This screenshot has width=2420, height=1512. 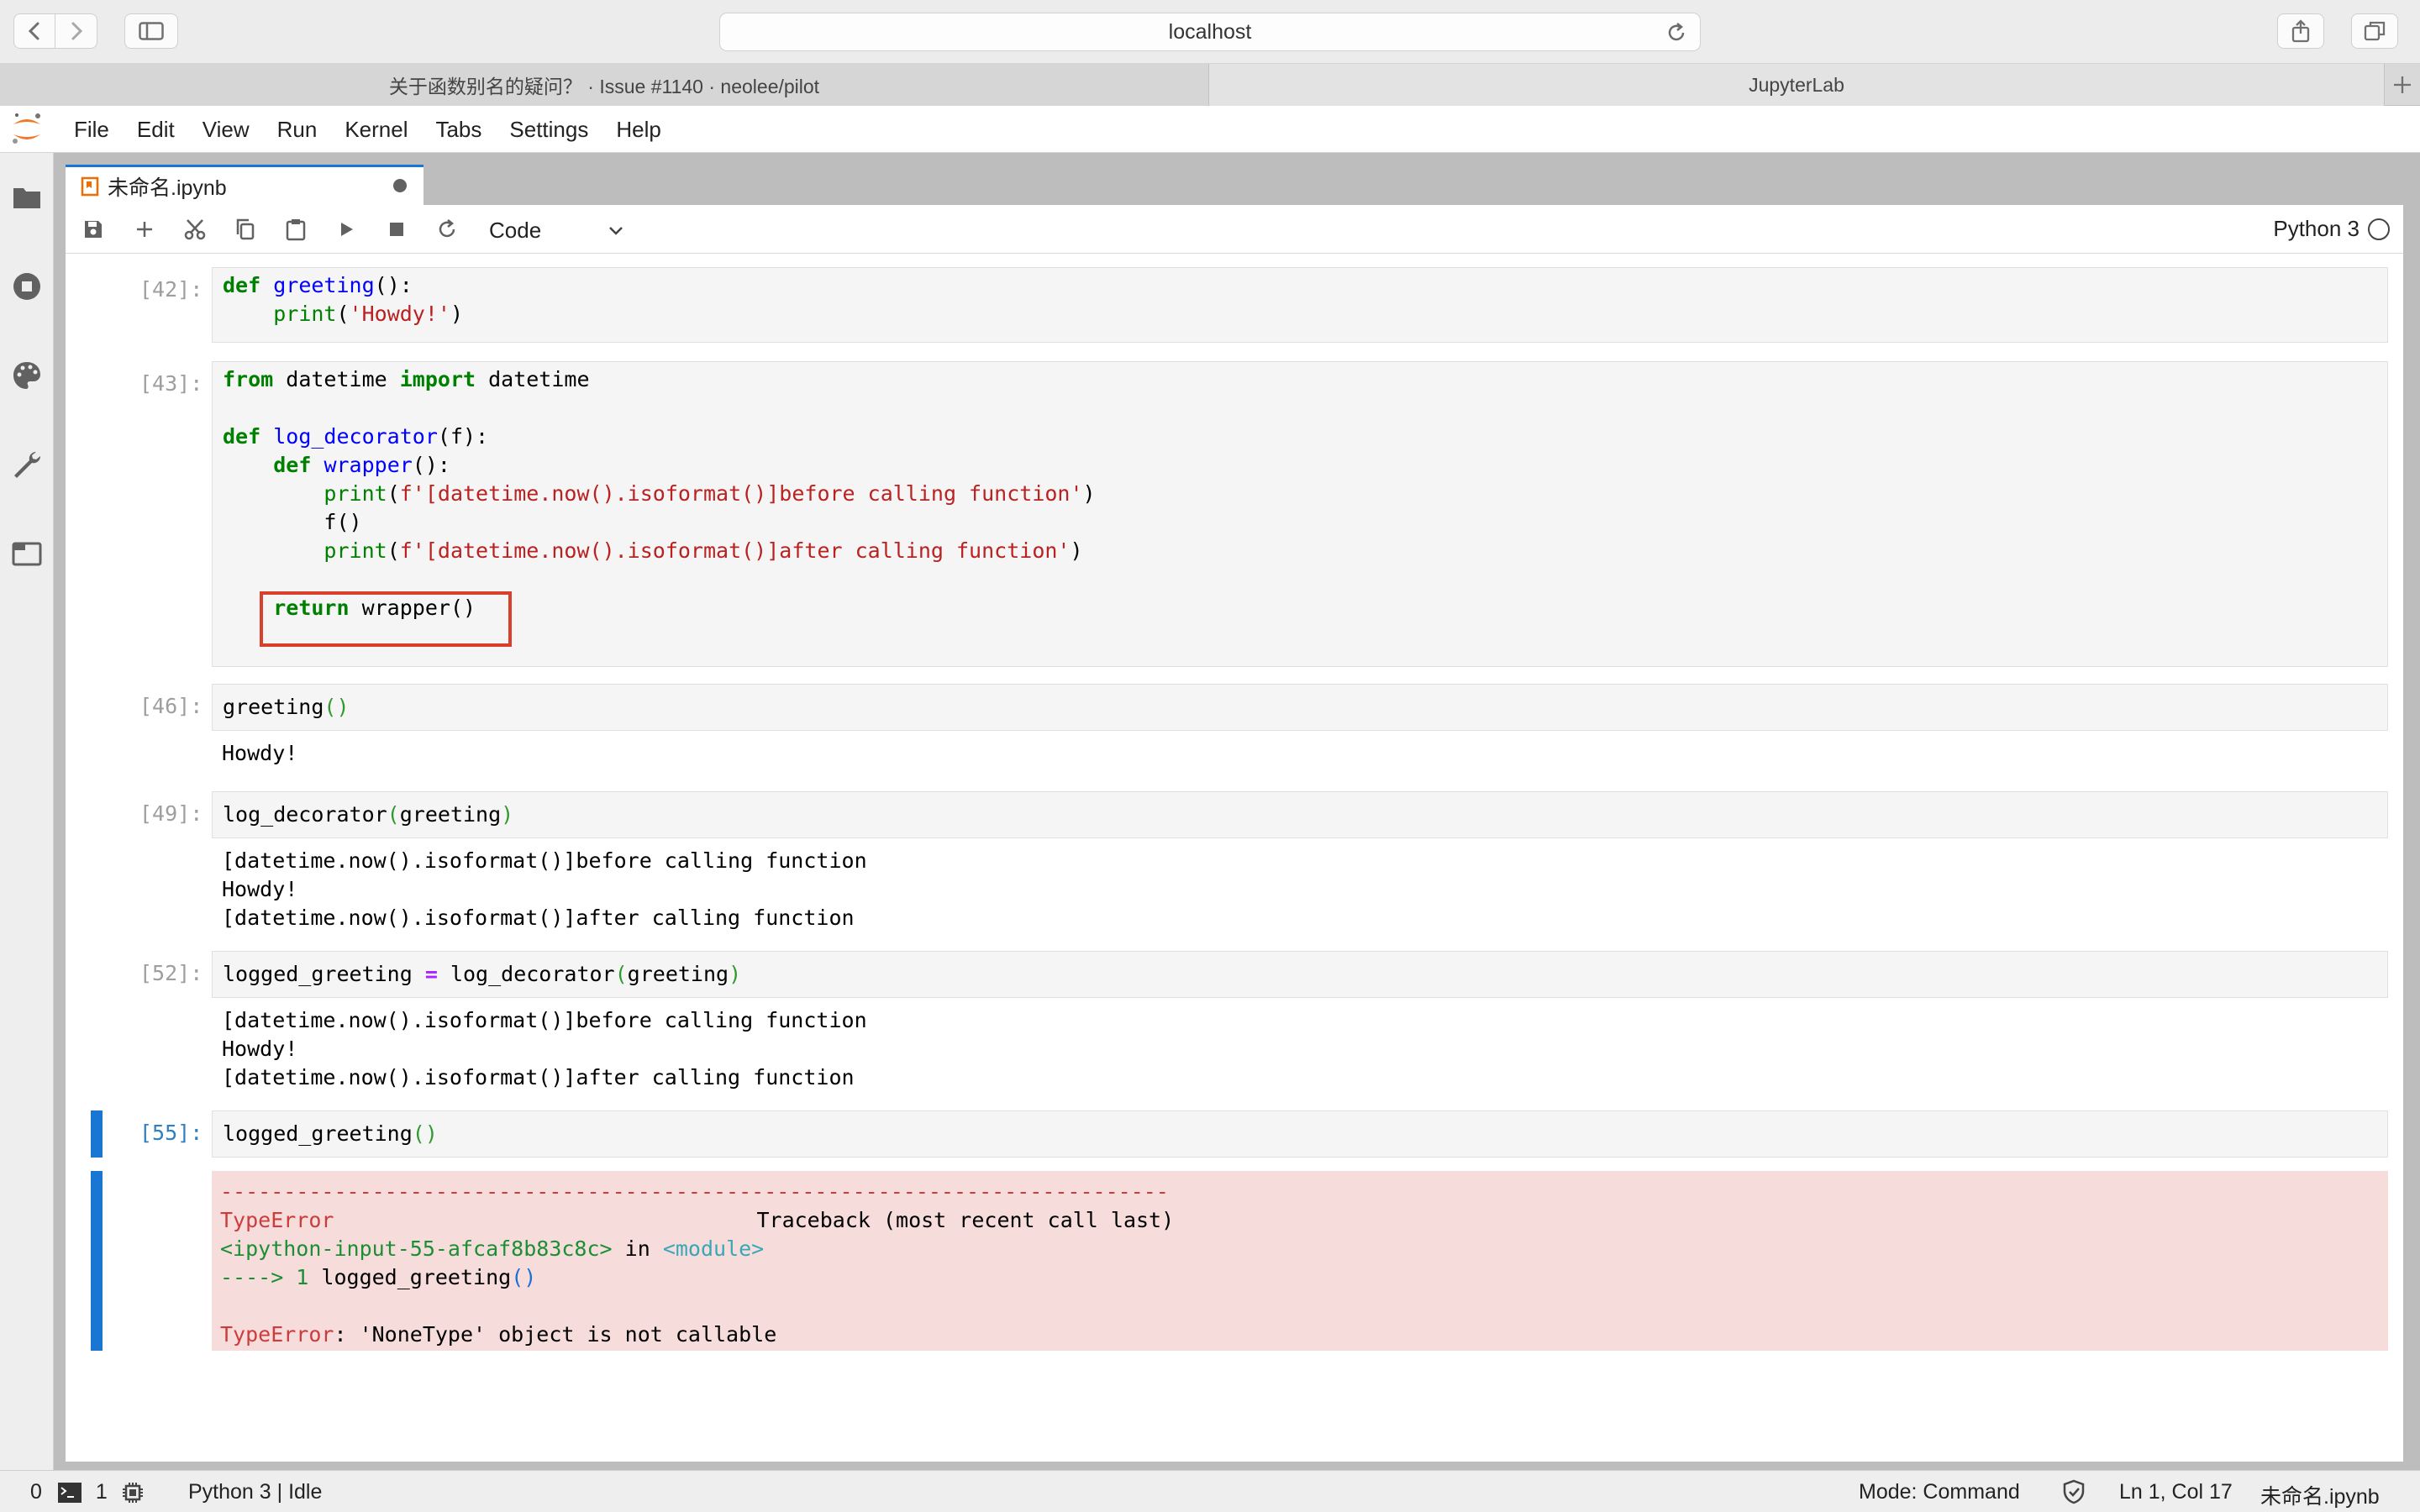 I want to click on nav-buttons, so click(x=55, y=31).